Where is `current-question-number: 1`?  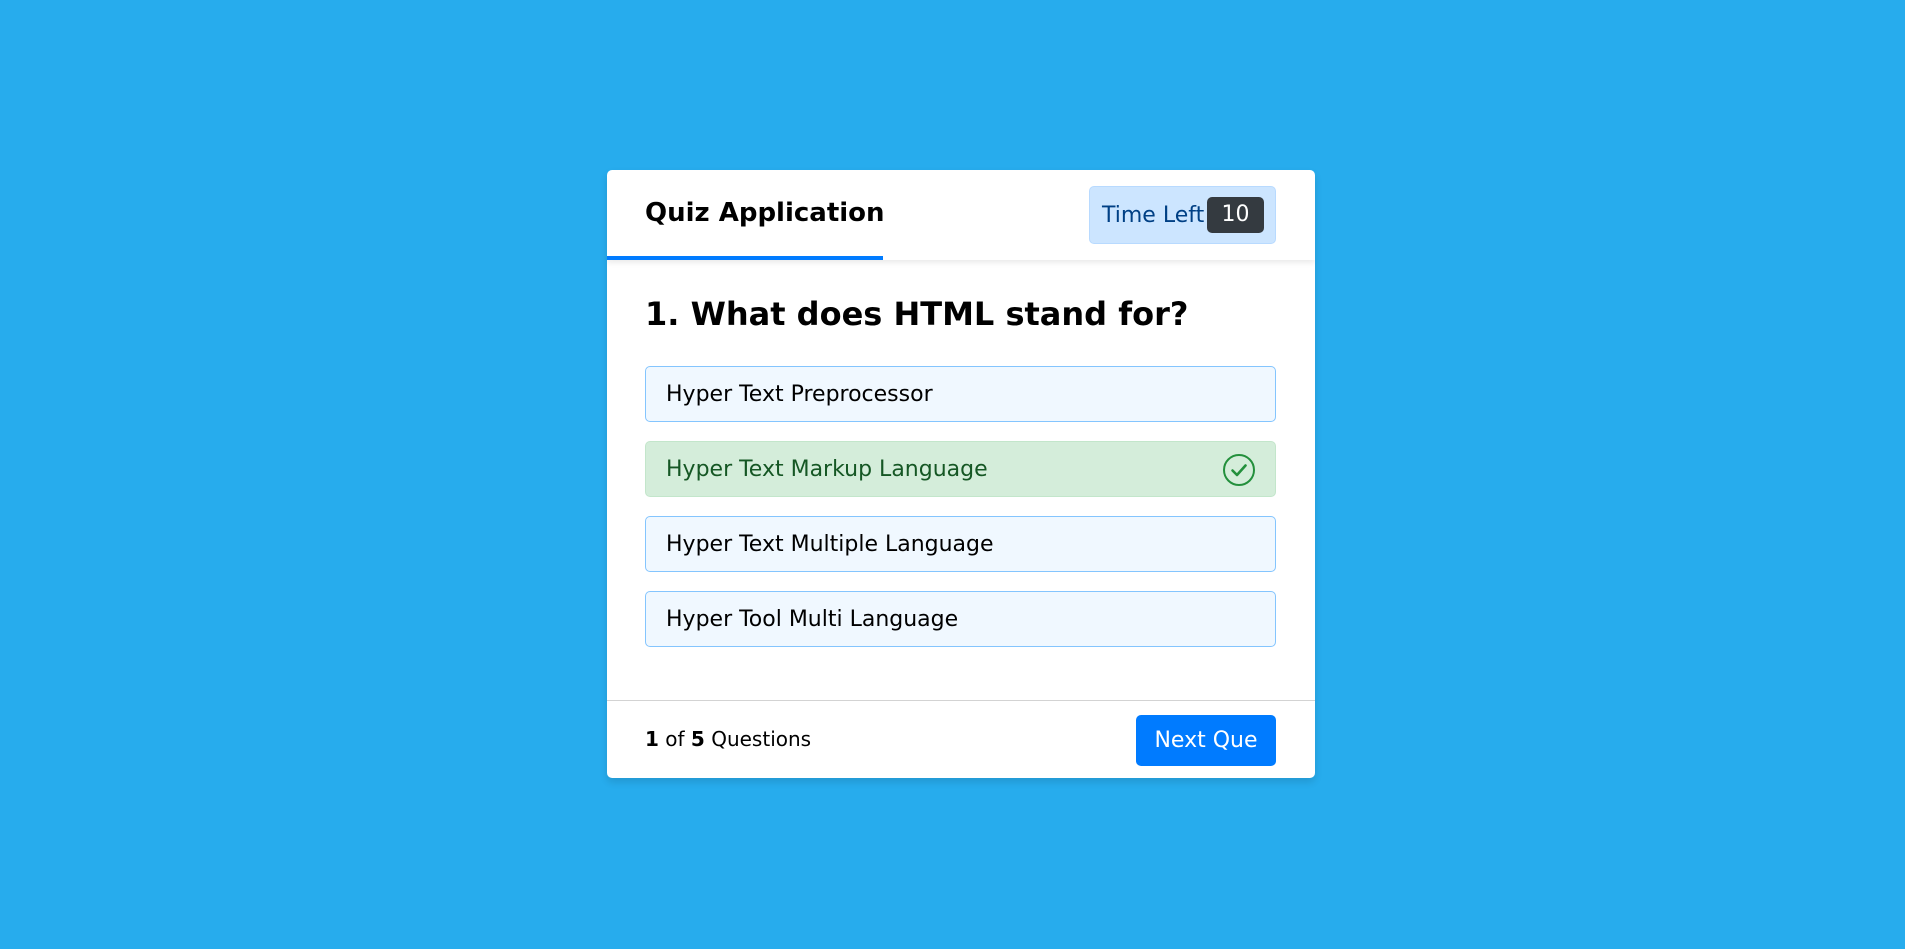 current-question-number: 1 is located at coordinates (652, 739).